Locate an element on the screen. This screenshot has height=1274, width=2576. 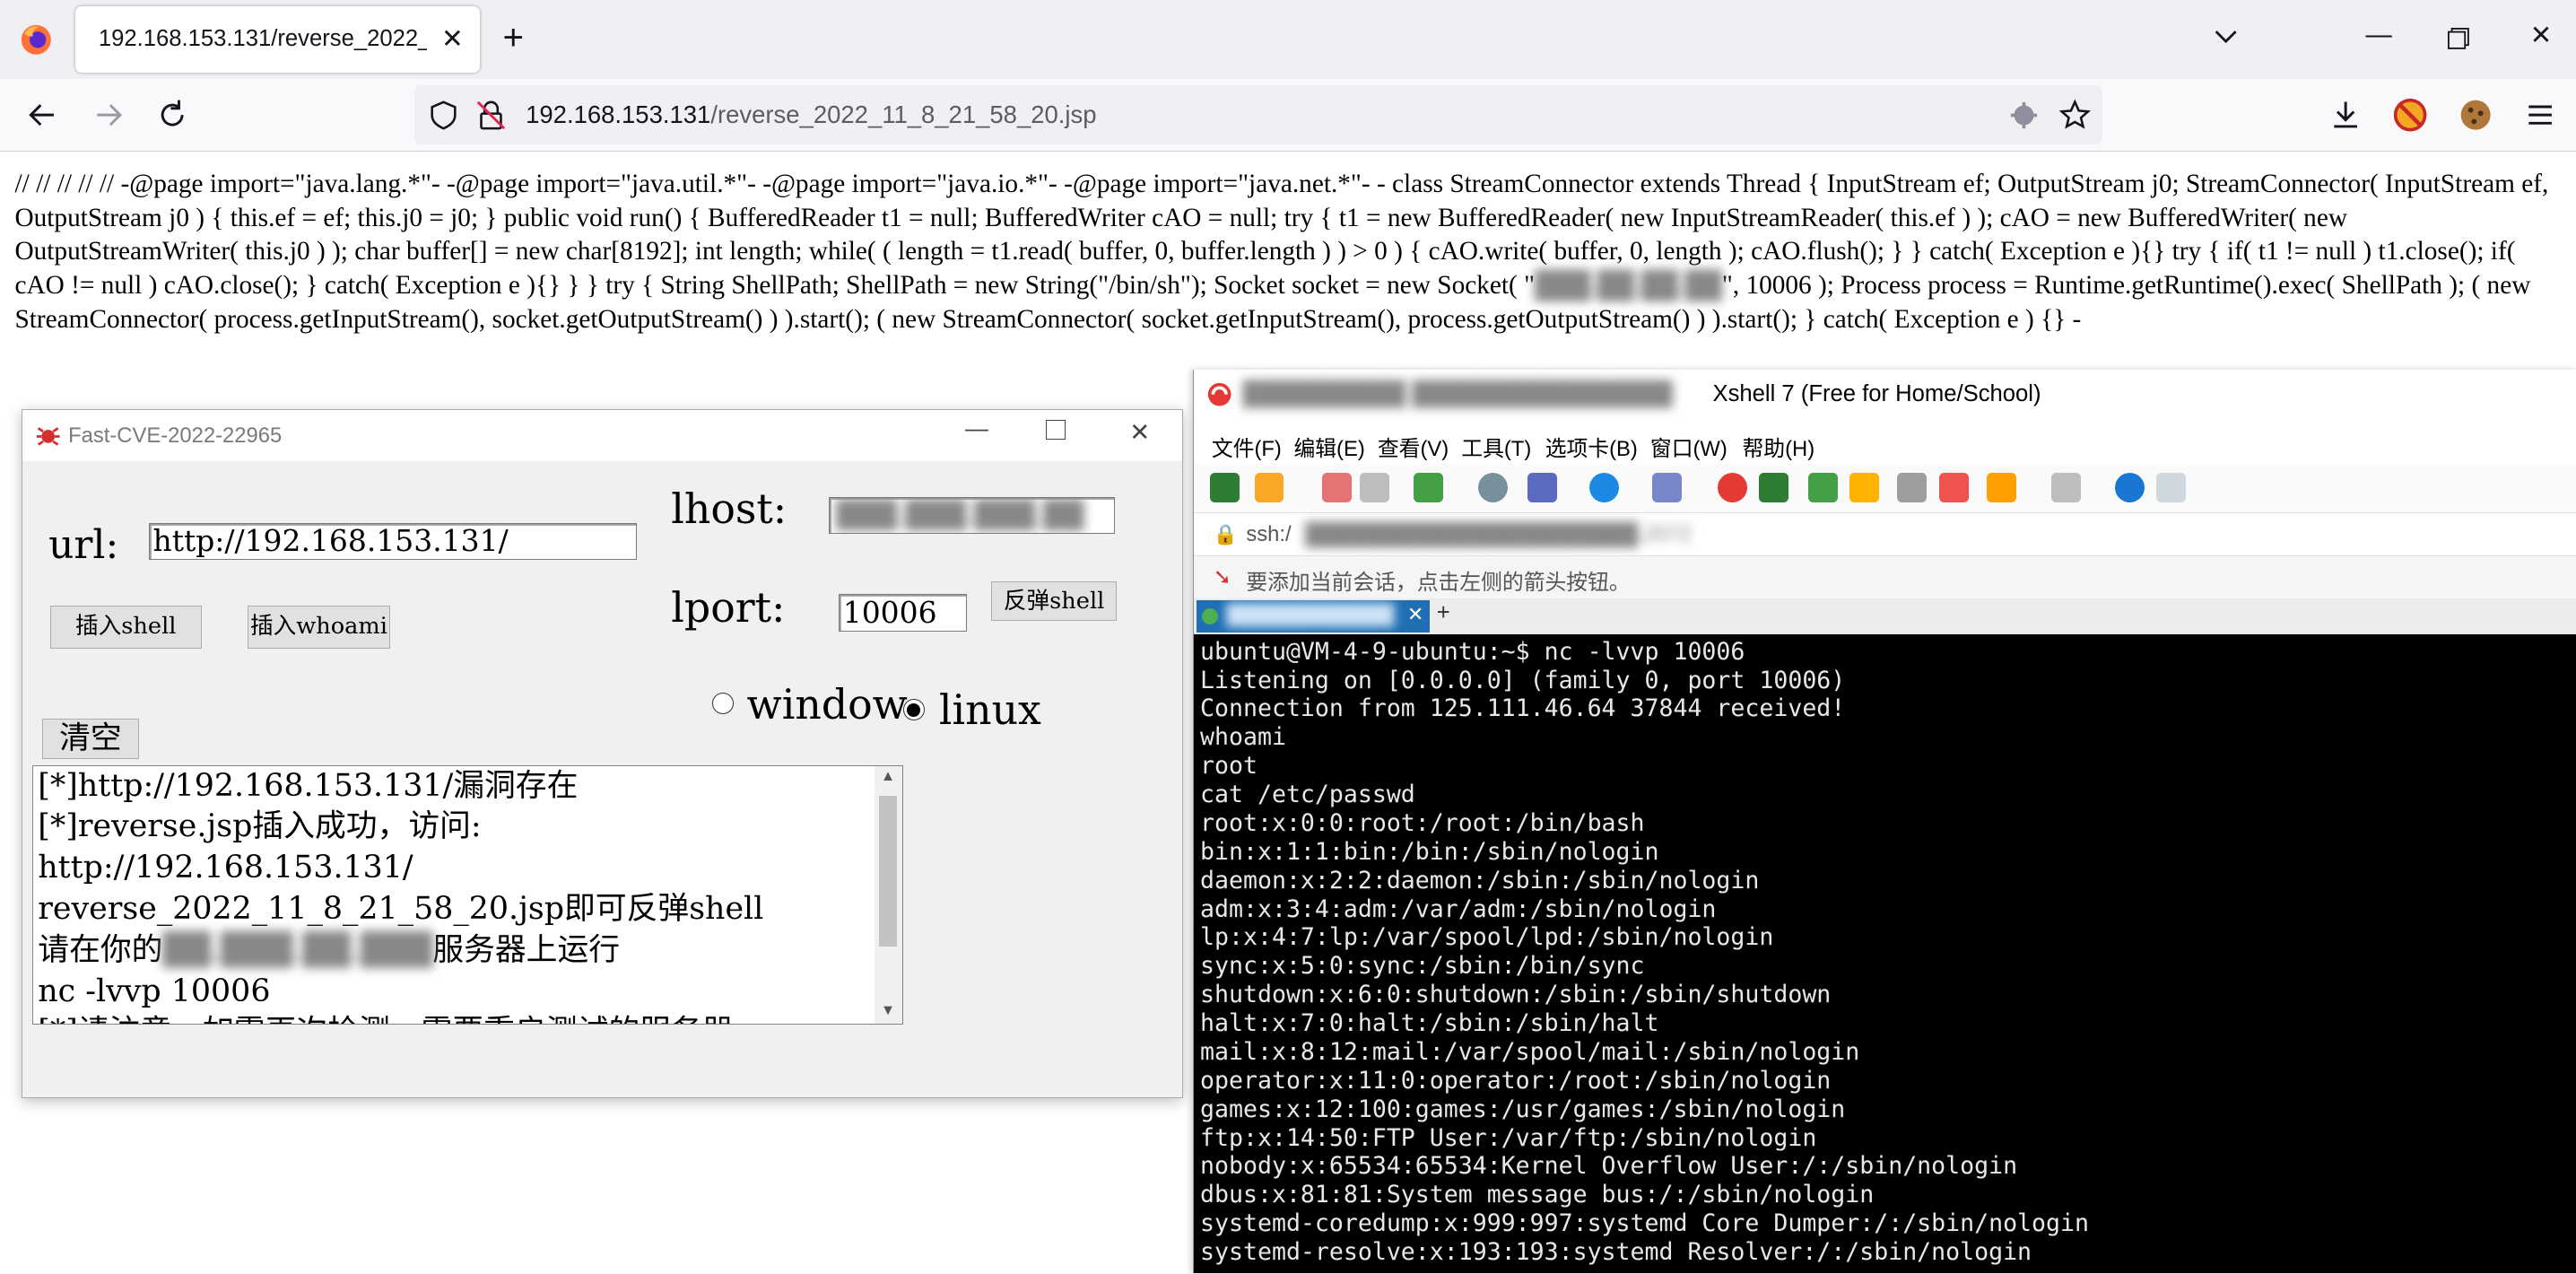
radio-linux-label: linux is located at coordinates (989, 709).